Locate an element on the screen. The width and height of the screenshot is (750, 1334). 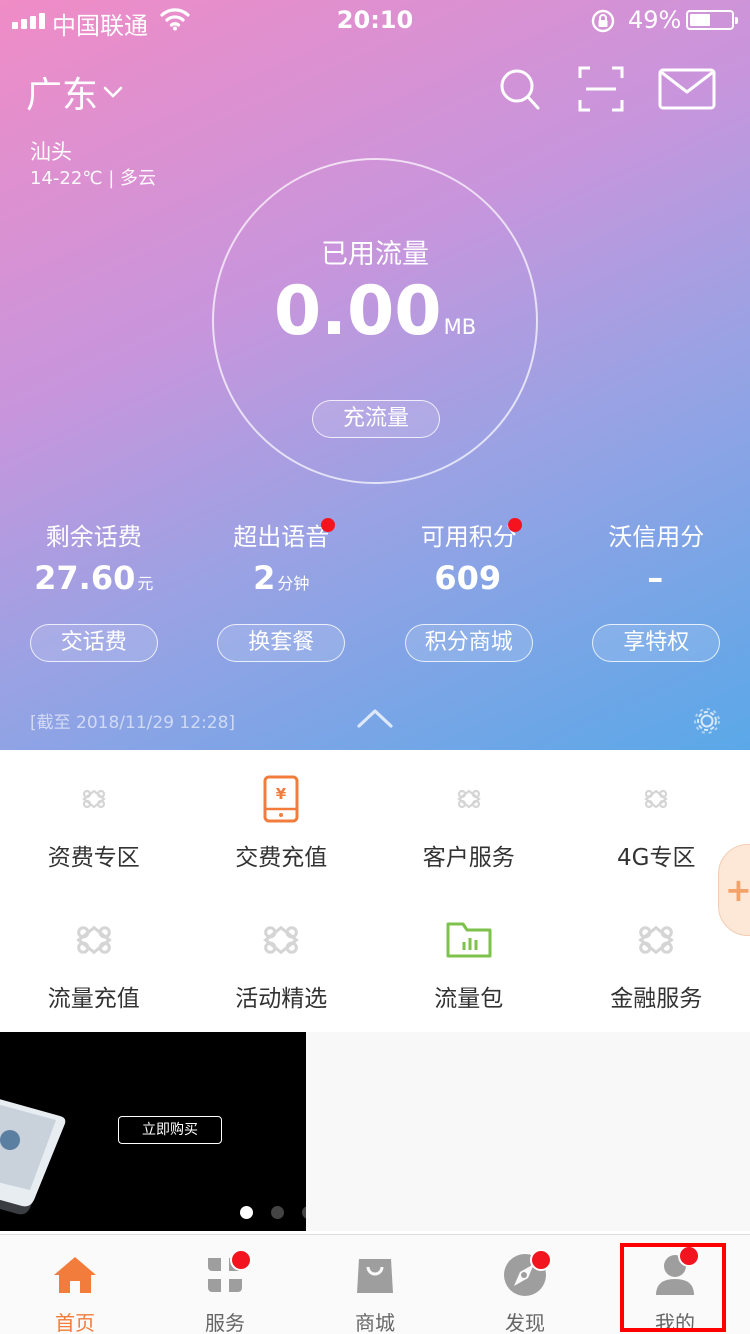
stat-number: – is located at coordinates (655, 578).